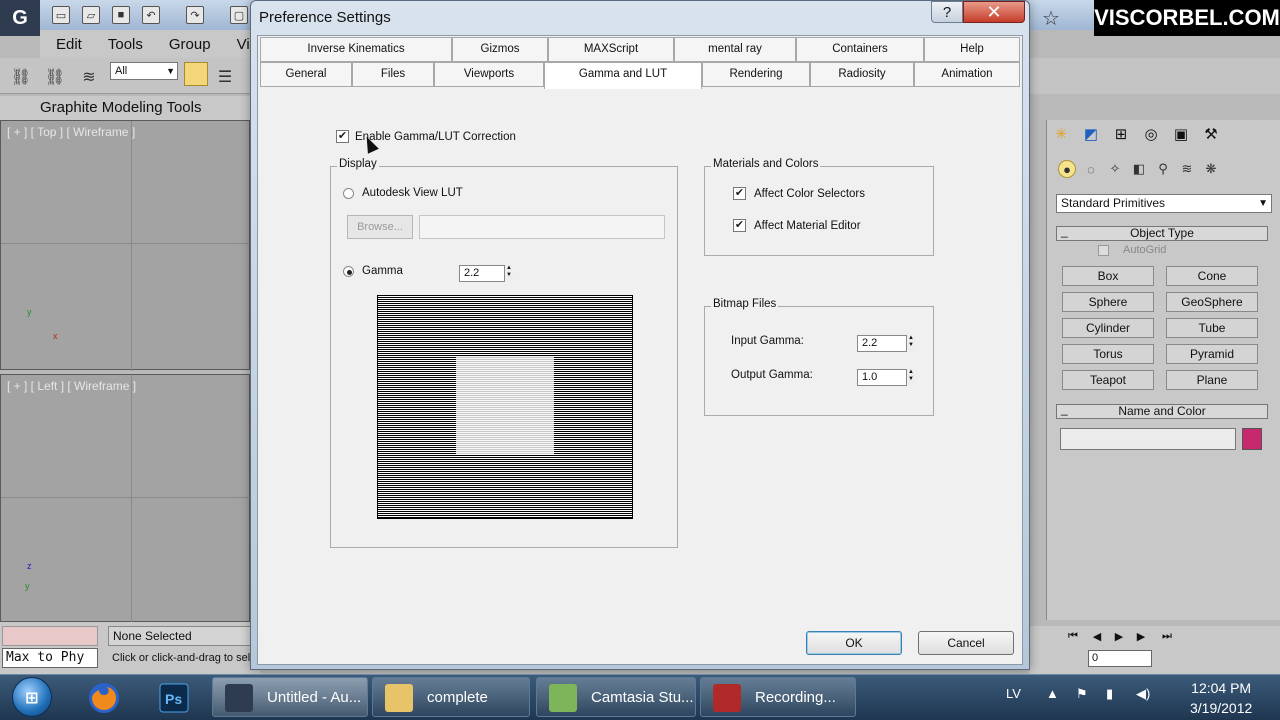  Describe the element at coordinates (20, 18) in the screenshot. I see `app-logo-icon: G` at that location.